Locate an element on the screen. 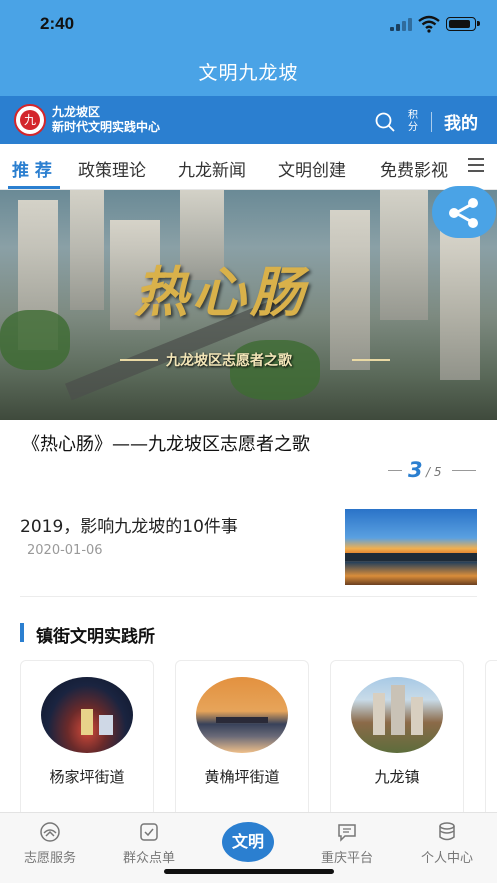 This screenshot has width=497, height=883. station-name: 九龙镇 is located at coordinates (397, 777).